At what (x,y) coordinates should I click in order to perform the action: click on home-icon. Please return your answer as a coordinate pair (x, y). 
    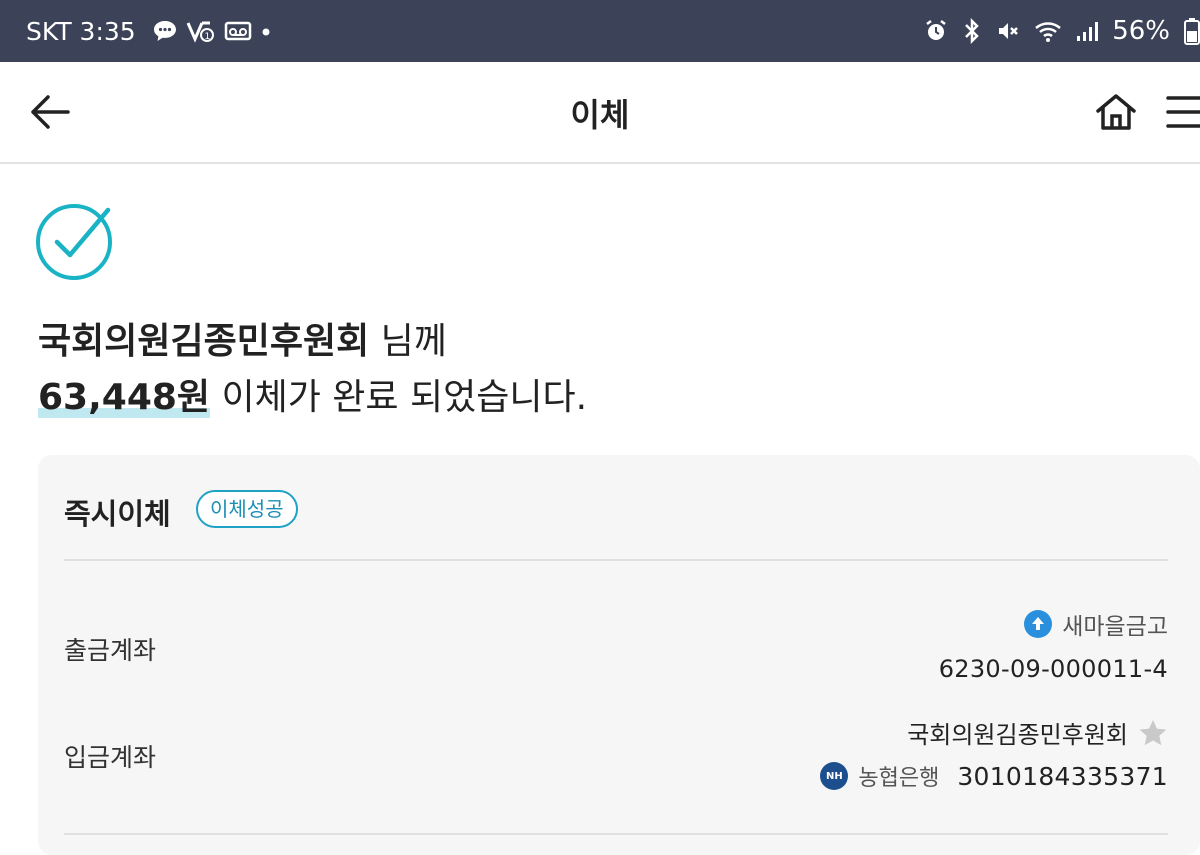
    Looking at the image, I should click on (1116, 112).